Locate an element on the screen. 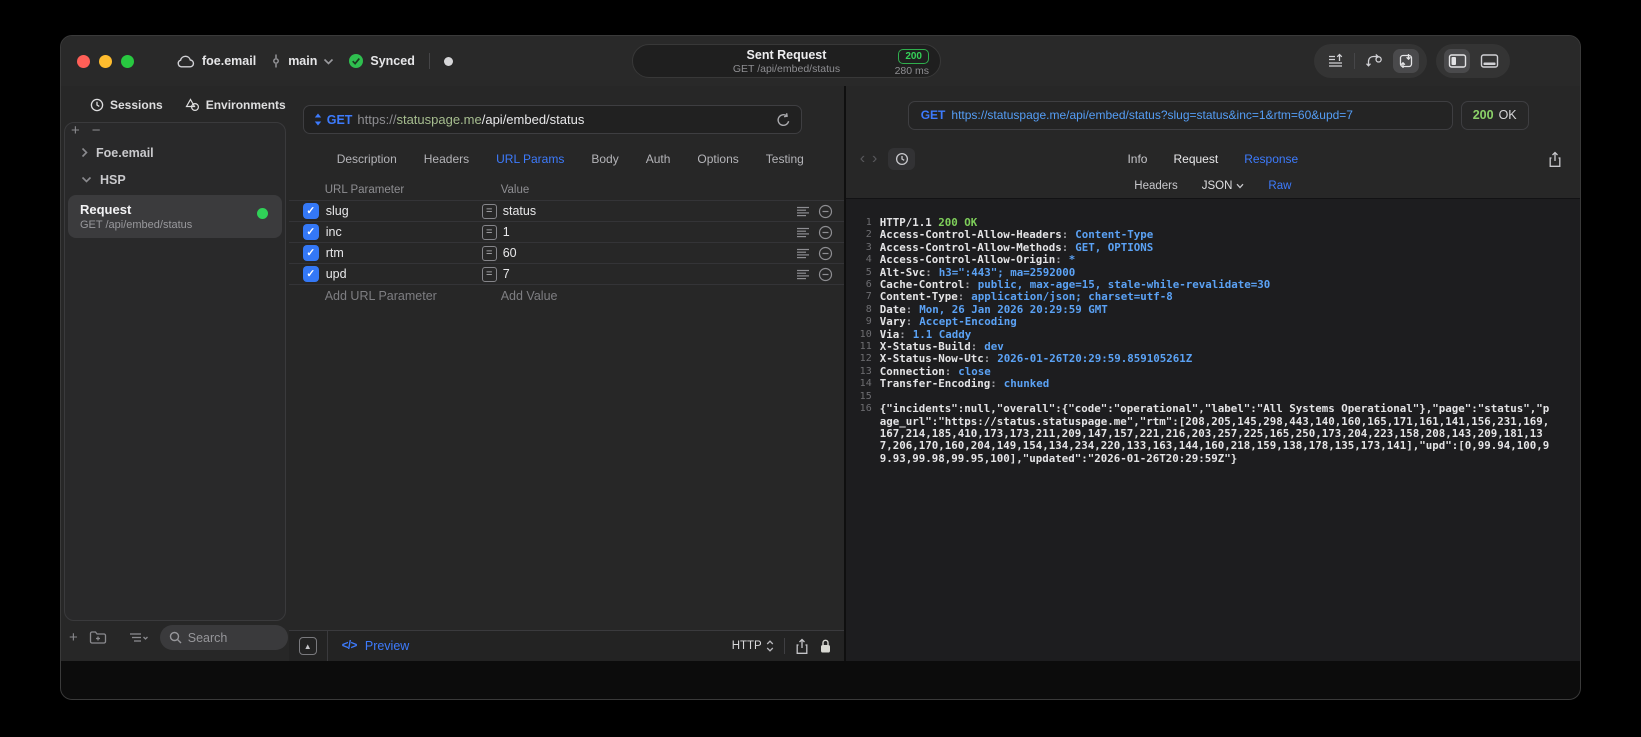  minimize-window-button is located at coordinates (105, 61).